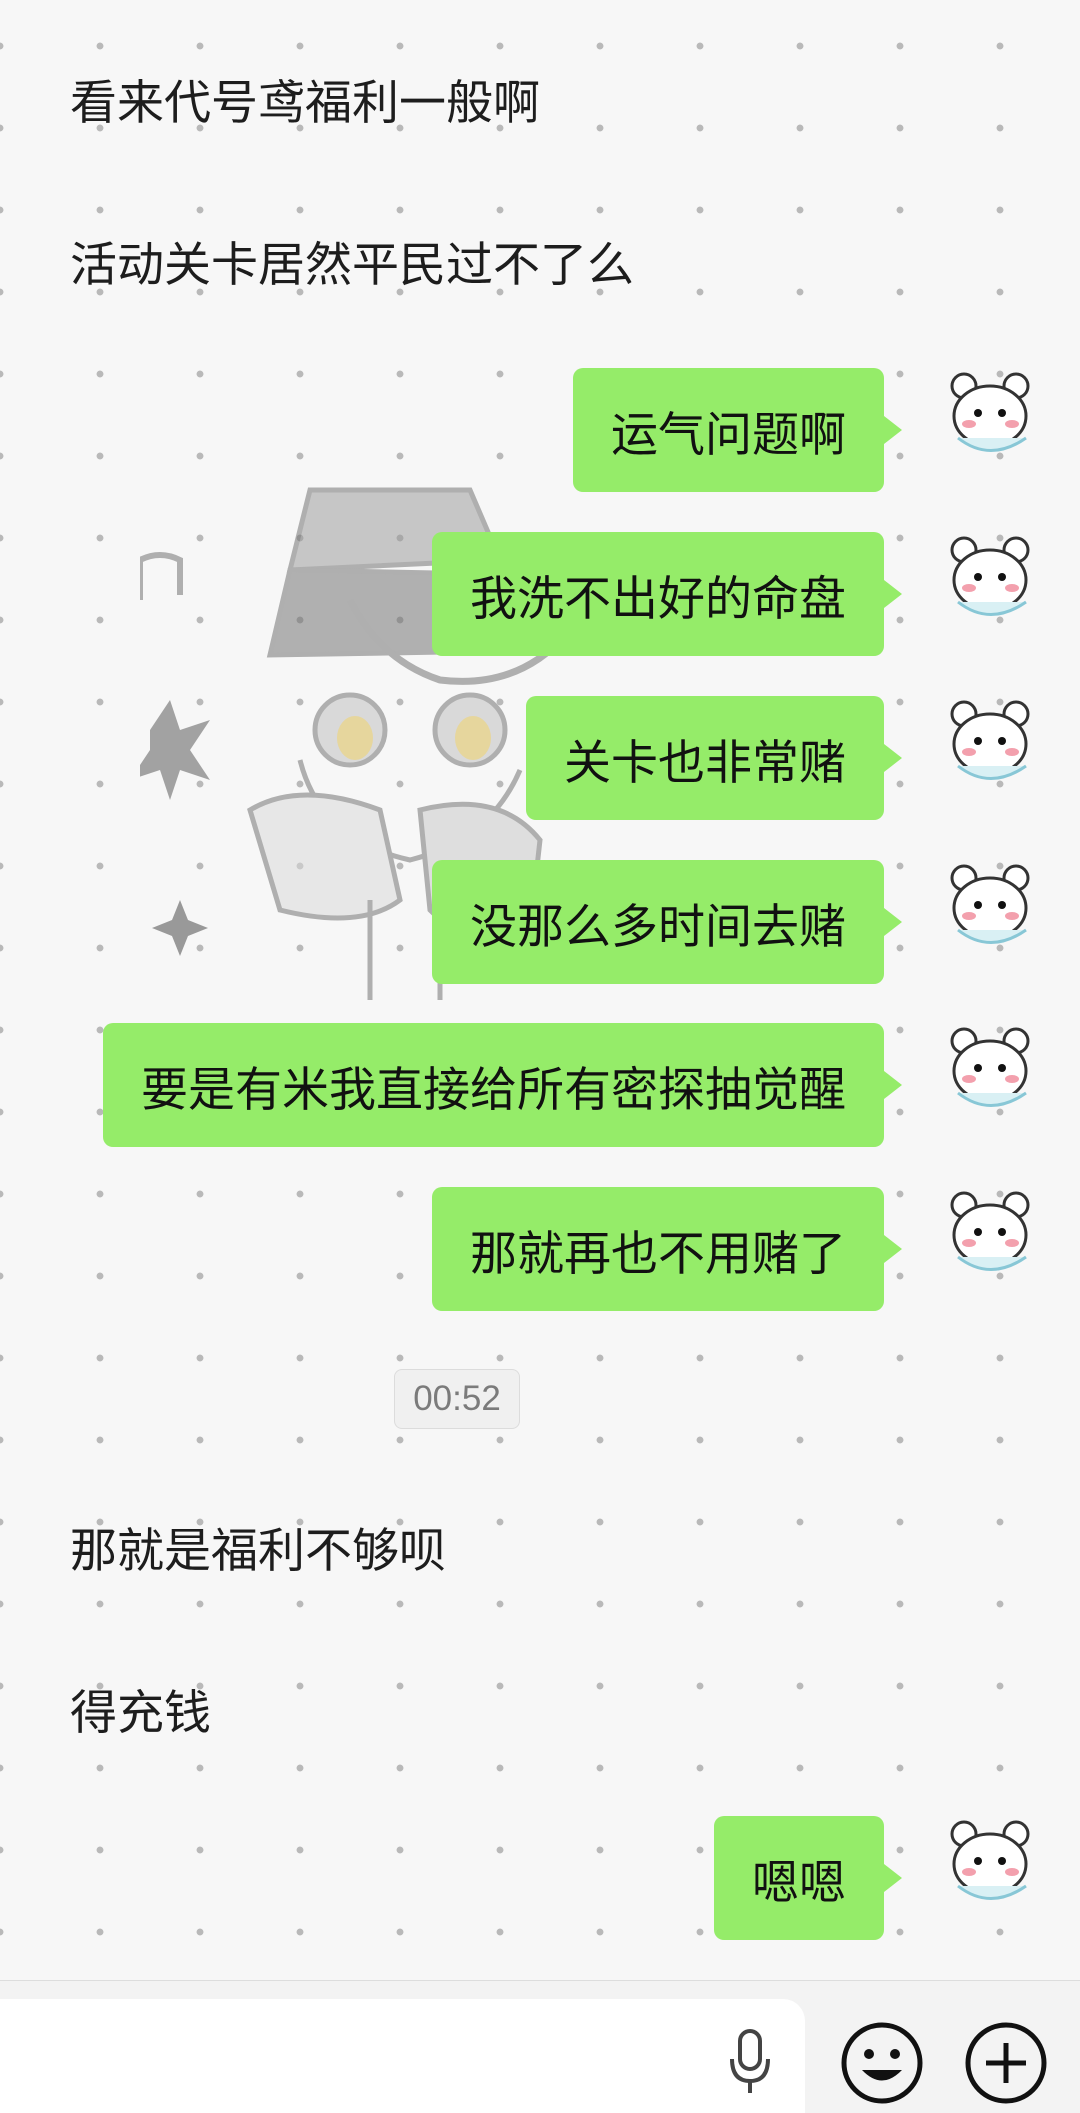 The width and height of the screenshot is (1080, 2113). What do you see at coordinates (667, 594) in the screenshot?
I see `outgoing-message-bubble: 我洗不出好的命盘` at bounding box center [667, 594].